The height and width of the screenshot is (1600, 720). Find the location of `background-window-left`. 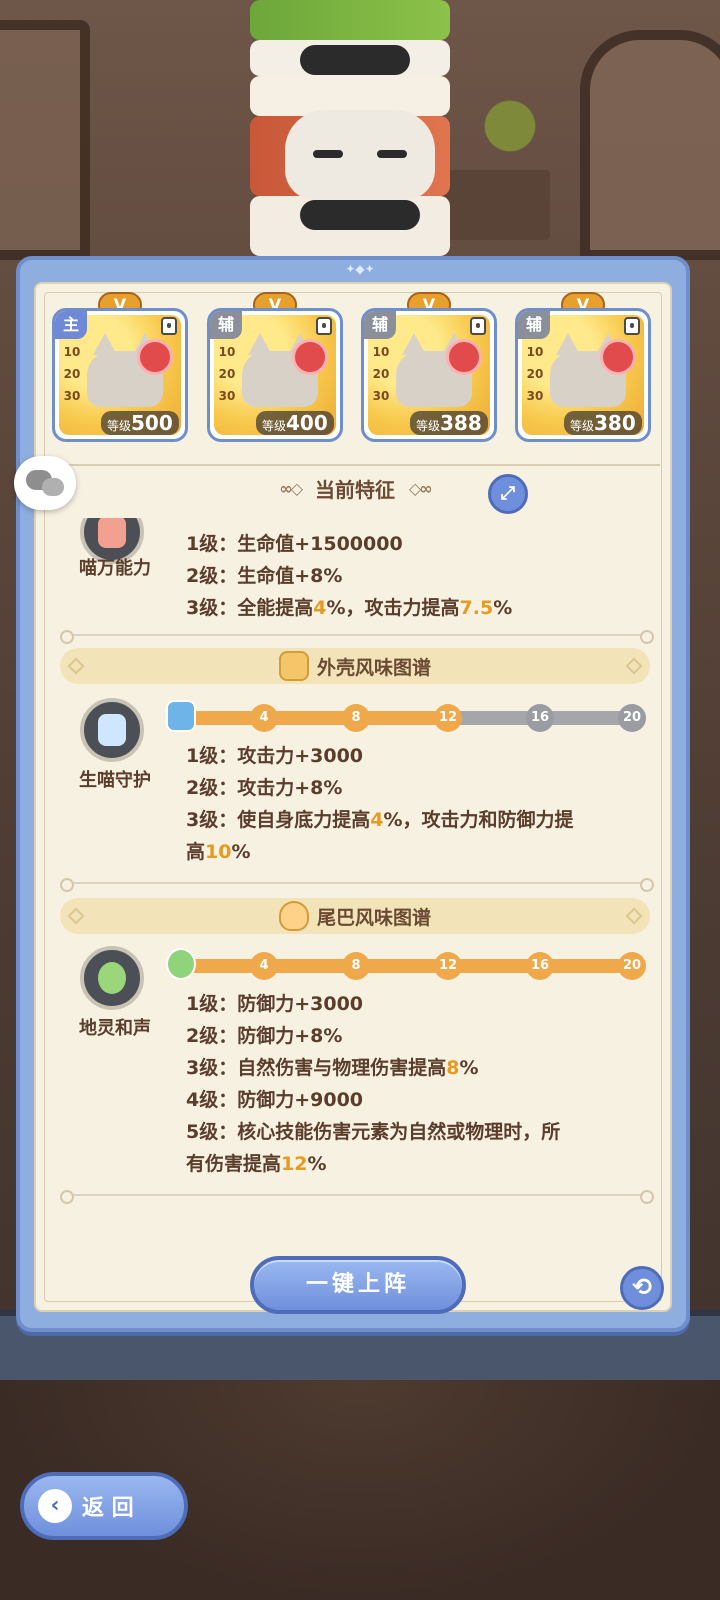

background-window-left is located at coordinates (45, 140).